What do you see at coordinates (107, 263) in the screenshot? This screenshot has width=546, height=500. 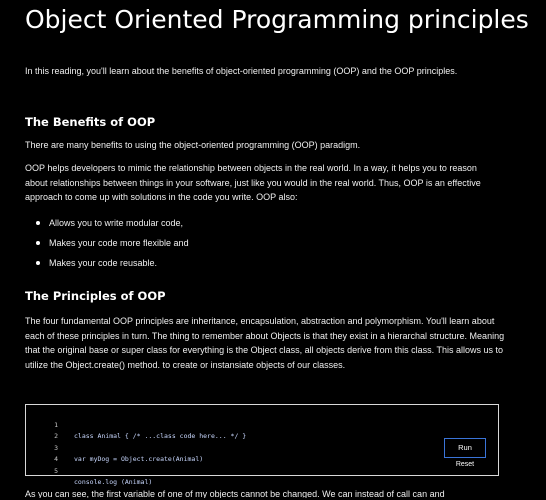 I see `list-item: Makes your code reusable.` at bounding box center [107, 263].